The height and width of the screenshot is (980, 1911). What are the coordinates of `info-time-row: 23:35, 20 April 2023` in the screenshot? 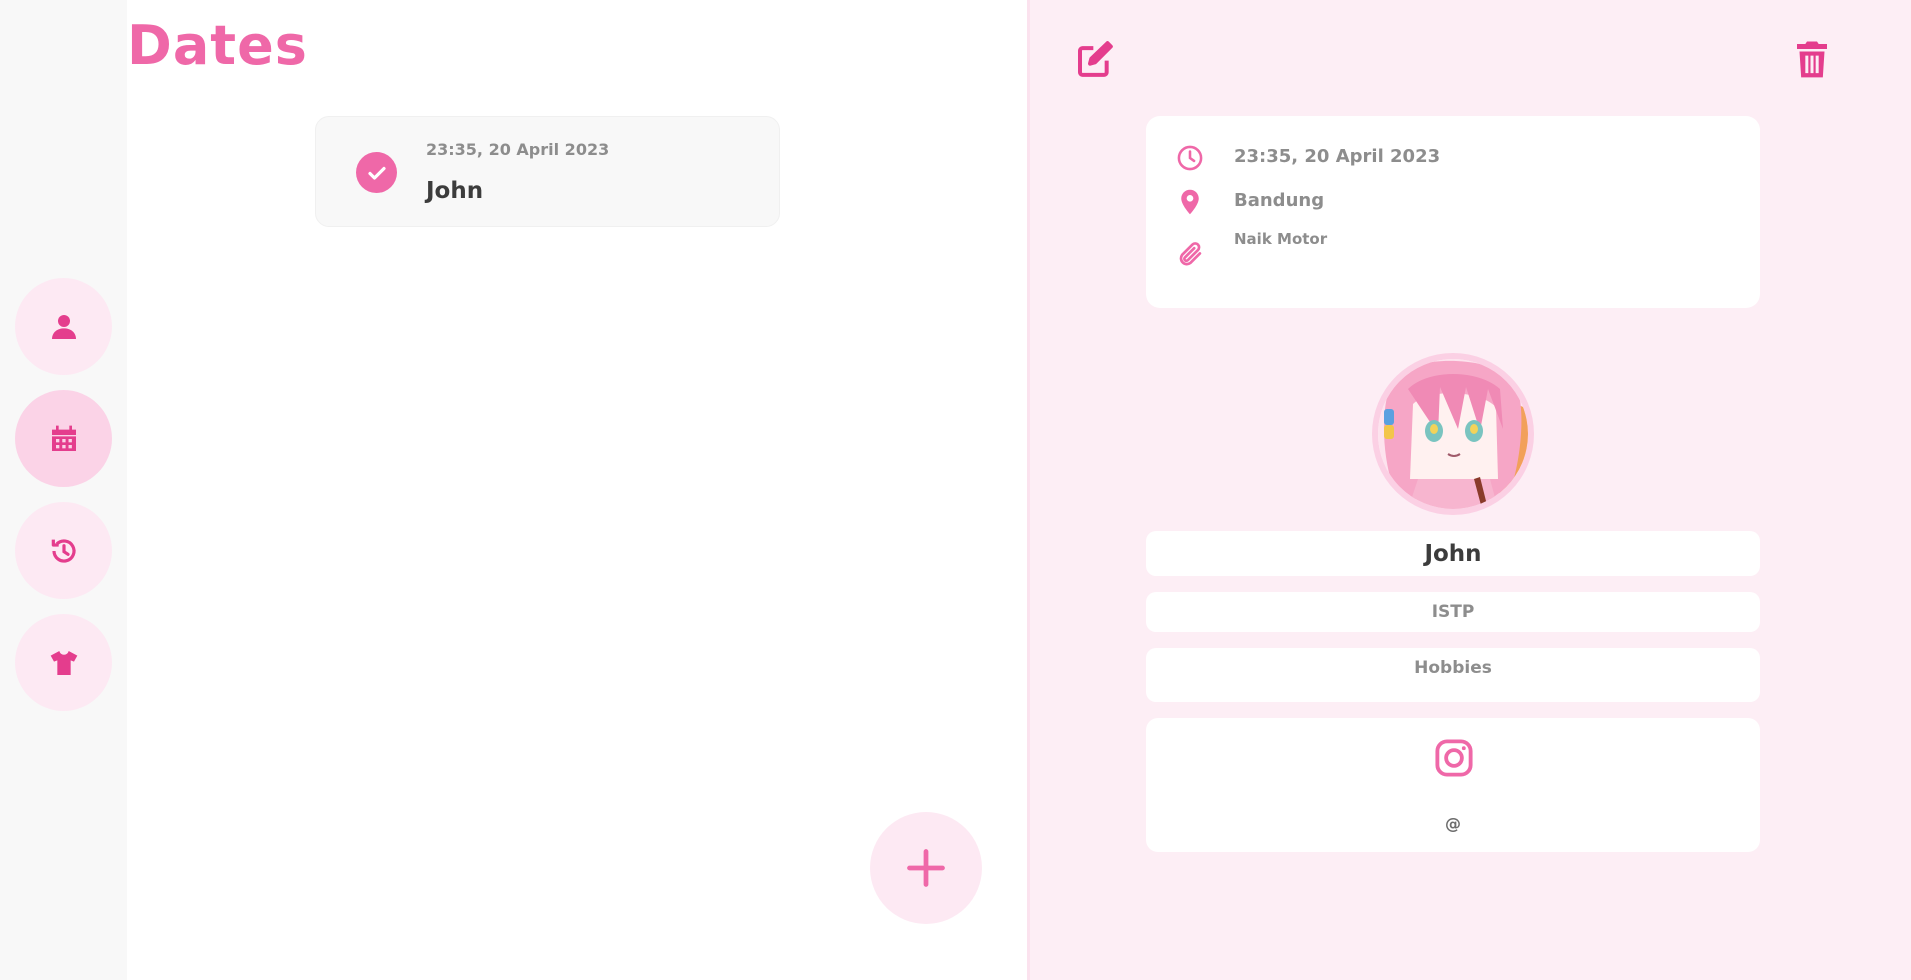 It's located at (1308, 158).